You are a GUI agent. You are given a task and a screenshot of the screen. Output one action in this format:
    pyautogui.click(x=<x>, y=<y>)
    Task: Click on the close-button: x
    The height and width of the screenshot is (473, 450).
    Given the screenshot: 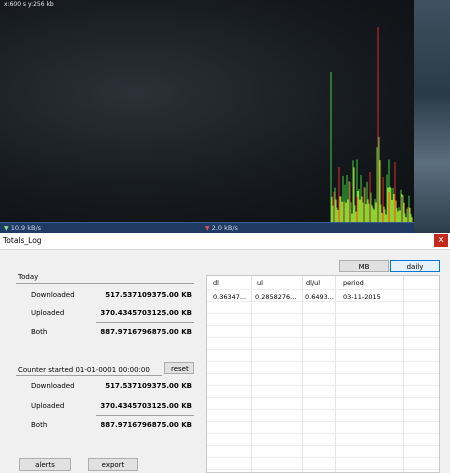 What is the action you would take?
    pyautogui.click(x=441, y=240)
    